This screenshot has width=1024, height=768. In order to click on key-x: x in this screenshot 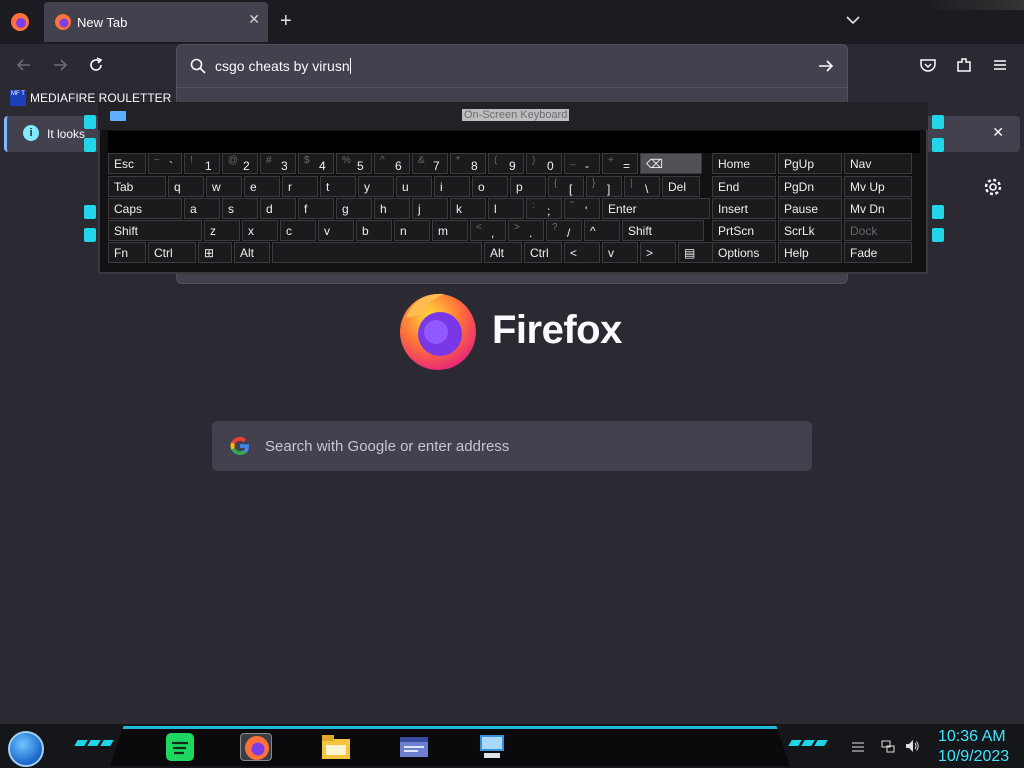, I will do `click(260, 230)`.